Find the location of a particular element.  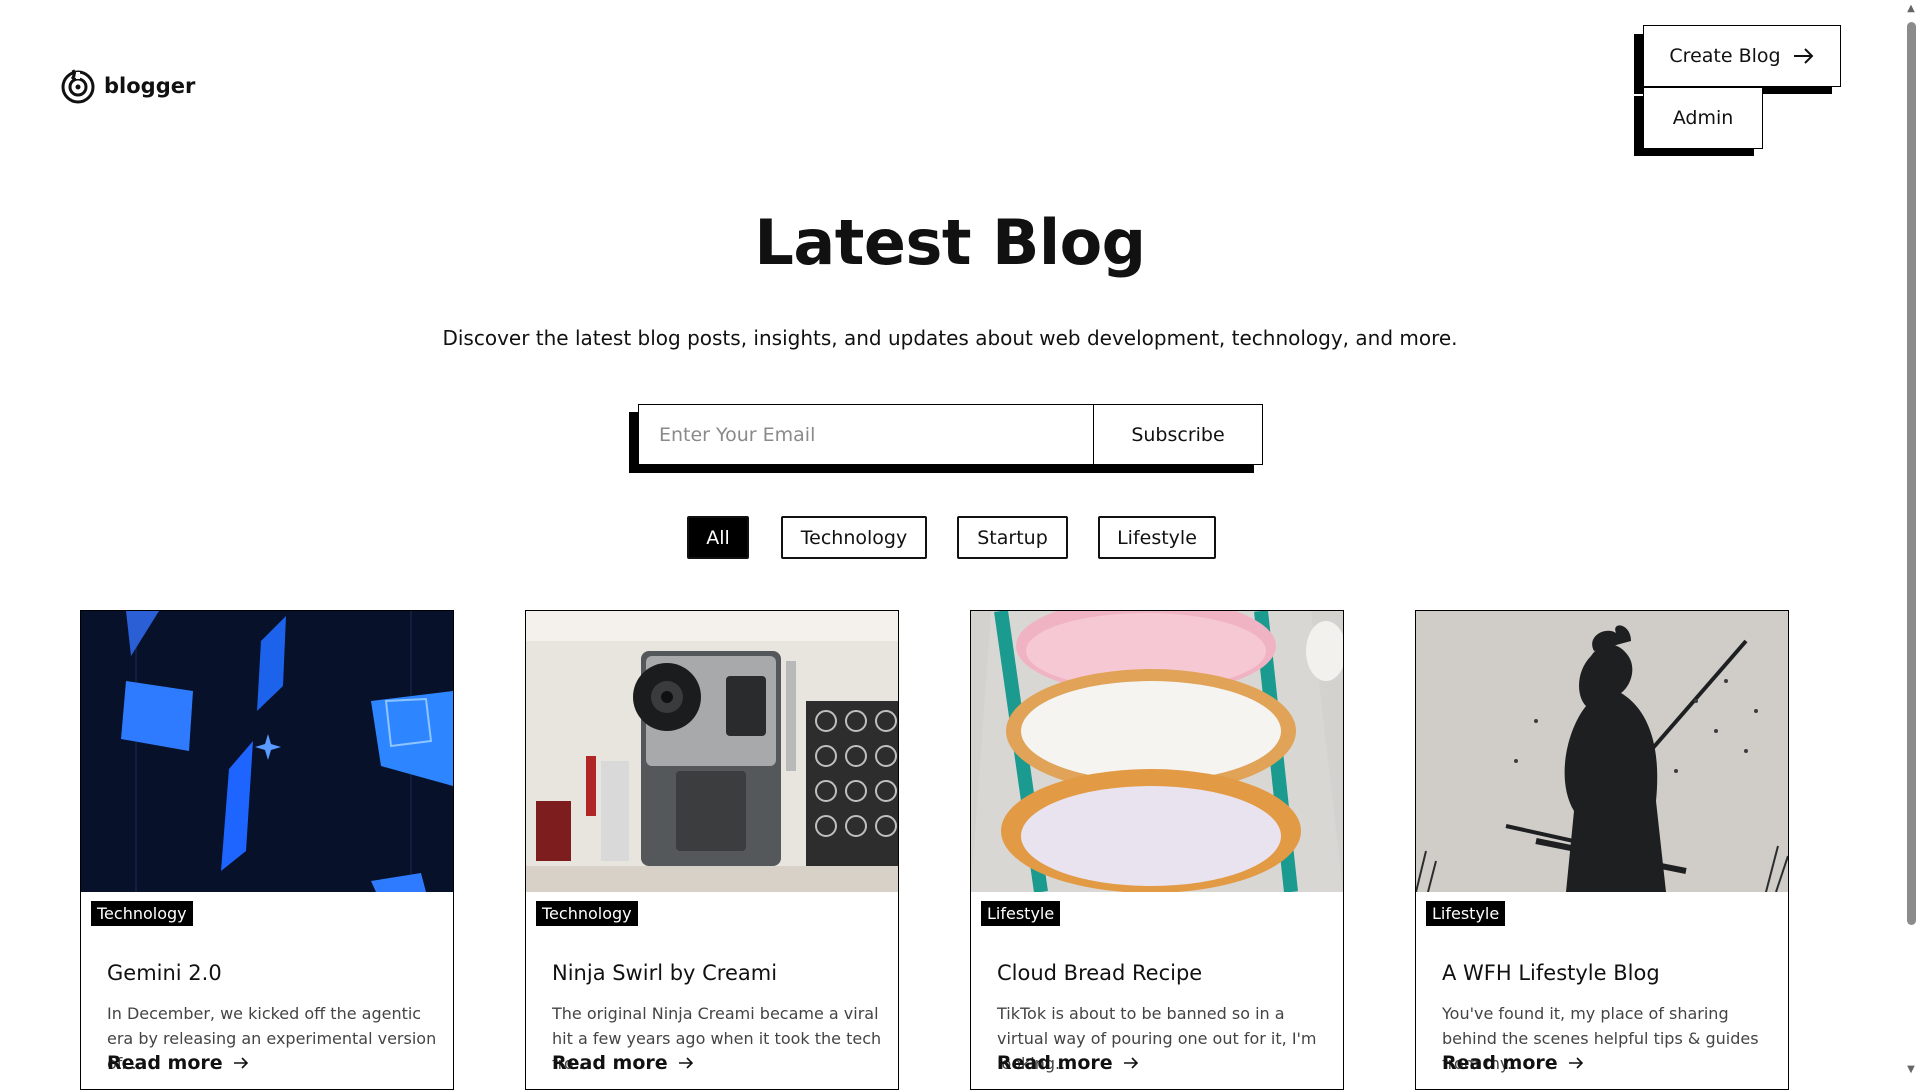

subscribe-button: Subscribe is located at coordinates (1177, 434).